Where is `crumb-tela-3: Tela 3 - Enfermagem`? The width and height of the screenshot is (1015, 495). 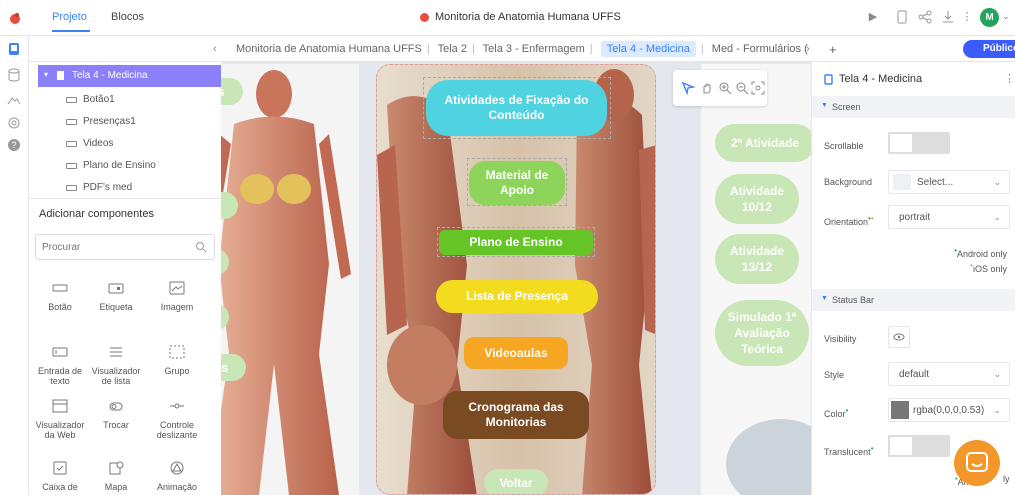 crumb-tela-3: Tela 3 - Enfermagem is located at coordinates (534, 49).